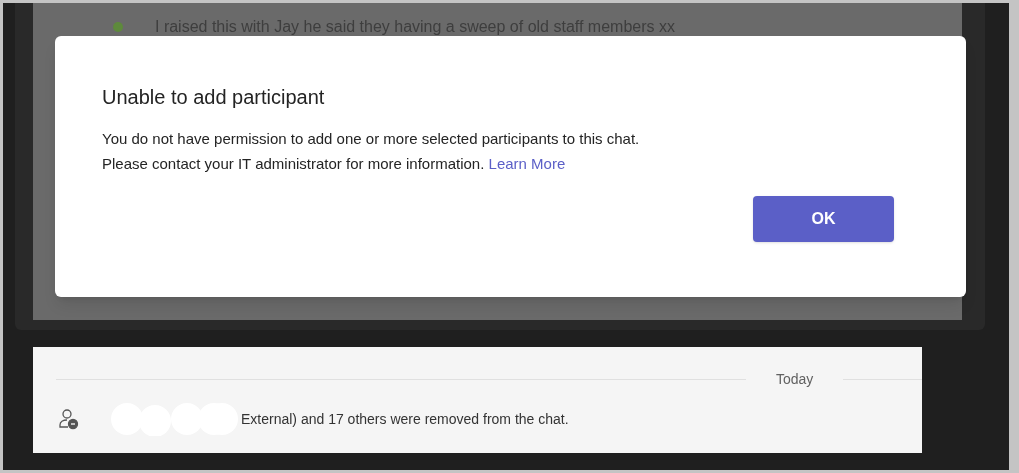 This screenshot has width=1019, height=473. What do you see at coordinates (371, 151) in the screenshot?
I see `dialog-message: You do not have permission to add one or more selected participants to this chat. Please contact your IT administrator for more information. Learn More` at bounding box center [371, 151].